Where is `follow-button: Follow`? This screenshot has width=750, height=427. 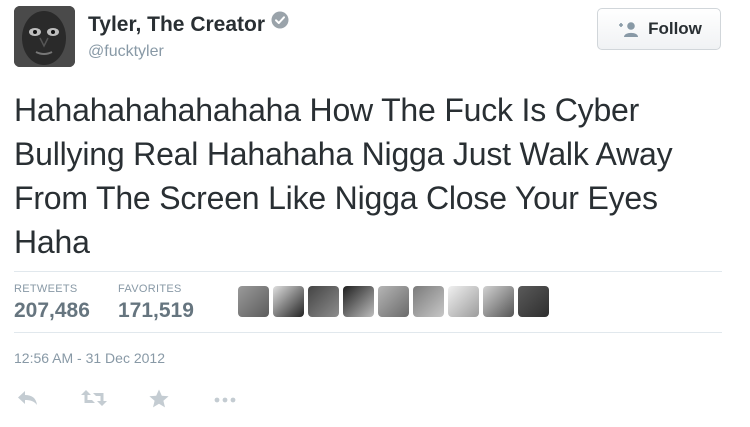
follow-button: Follow is located at coordinates (659, 29).